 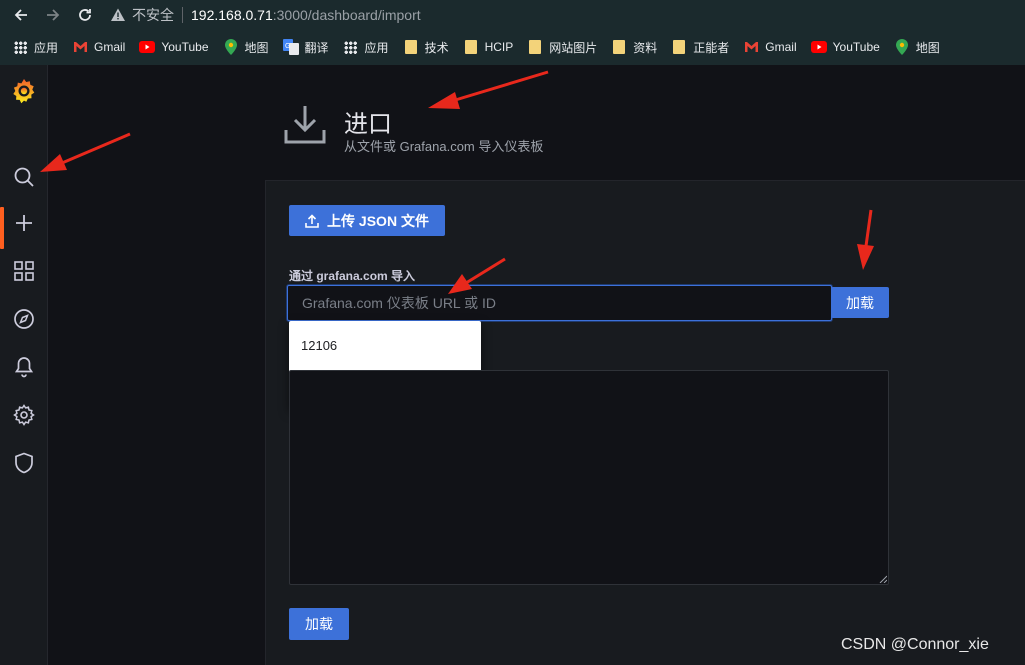 What do you see at coordinates (153, 15) in the screenshot?
I see `insecure-label: 不安全` at bounding box center [153, 15].